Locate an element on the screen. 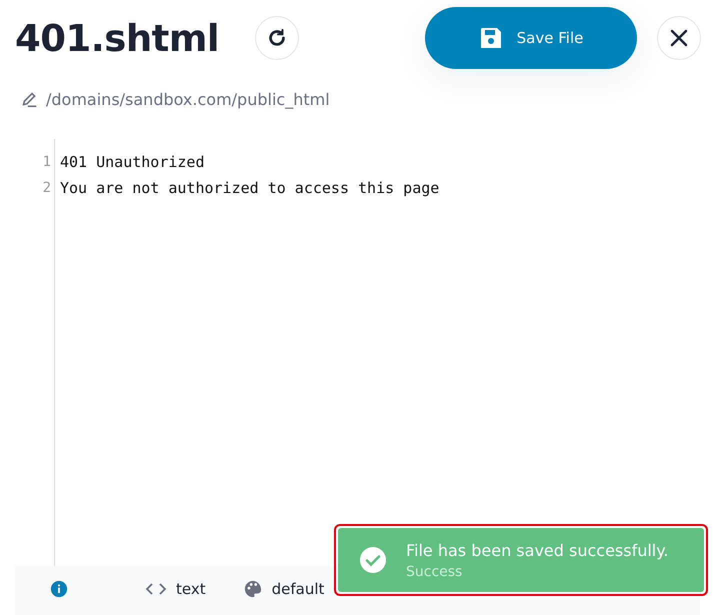 This screenshot has width=720, height=615. file-path: /domains/sandbox.com/public_html is located at coordinates (188, 99).